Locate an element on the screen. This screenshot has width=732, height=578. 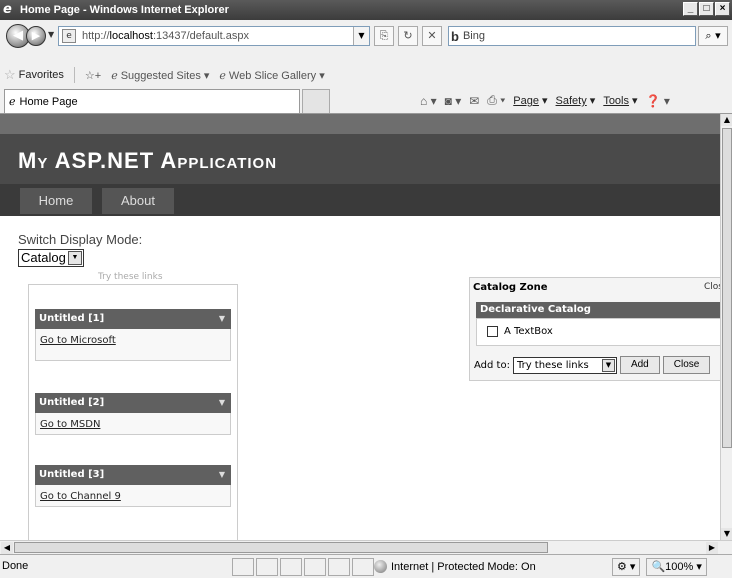
horizontal-scrollbar: ◀ ▶ is located at coordinates (366, 547).